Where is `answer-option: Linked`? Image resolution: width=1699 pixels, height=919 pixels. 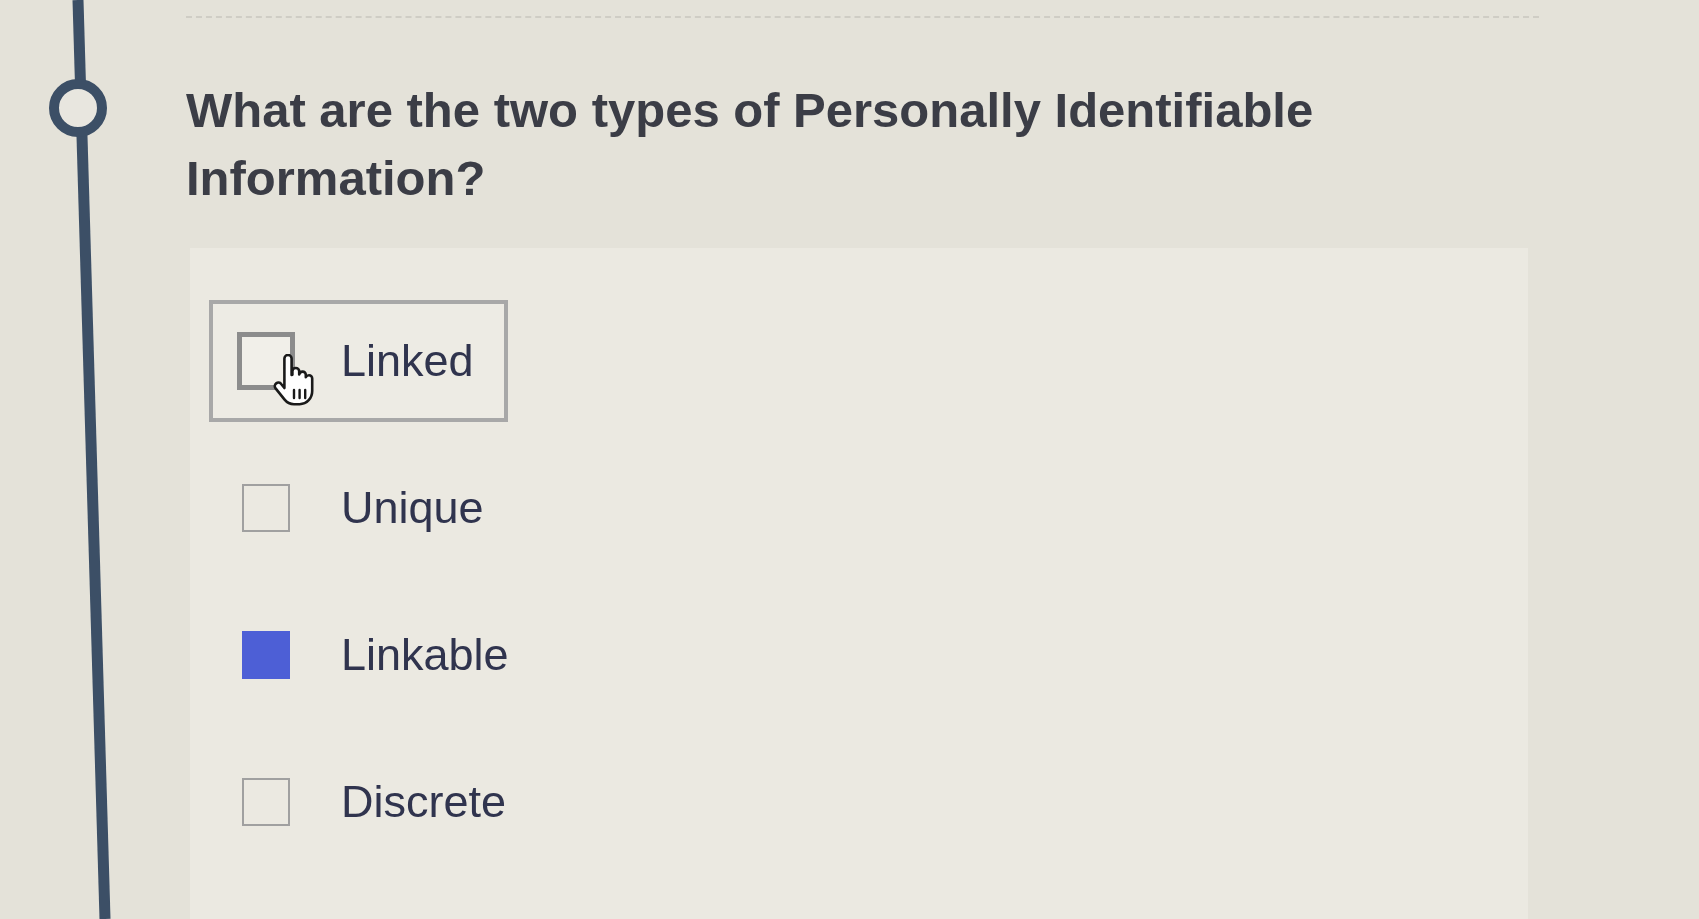 answer-option: Linked is located at coordinates (358, 361).